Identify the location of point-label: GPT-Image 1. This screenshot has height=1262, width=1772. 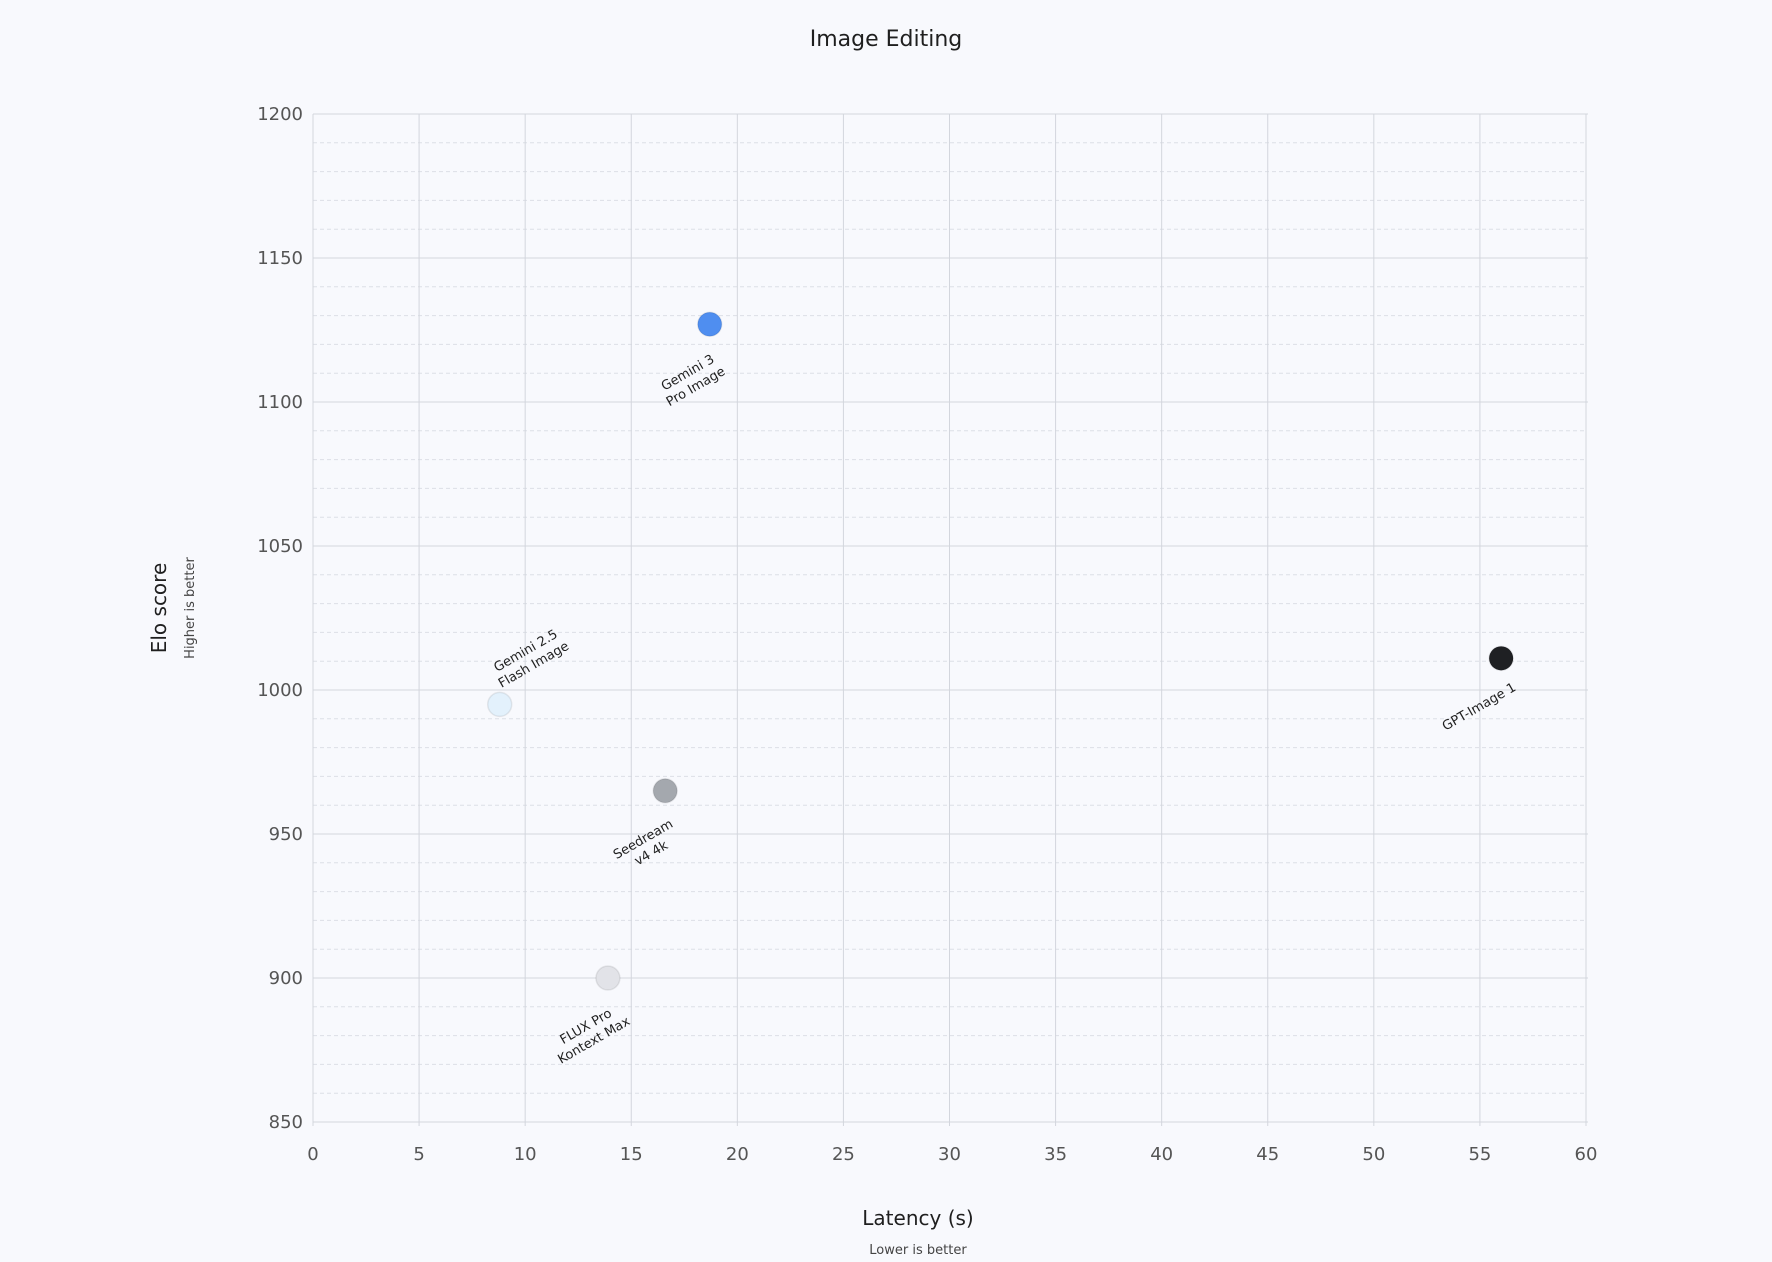
(1479, 707).